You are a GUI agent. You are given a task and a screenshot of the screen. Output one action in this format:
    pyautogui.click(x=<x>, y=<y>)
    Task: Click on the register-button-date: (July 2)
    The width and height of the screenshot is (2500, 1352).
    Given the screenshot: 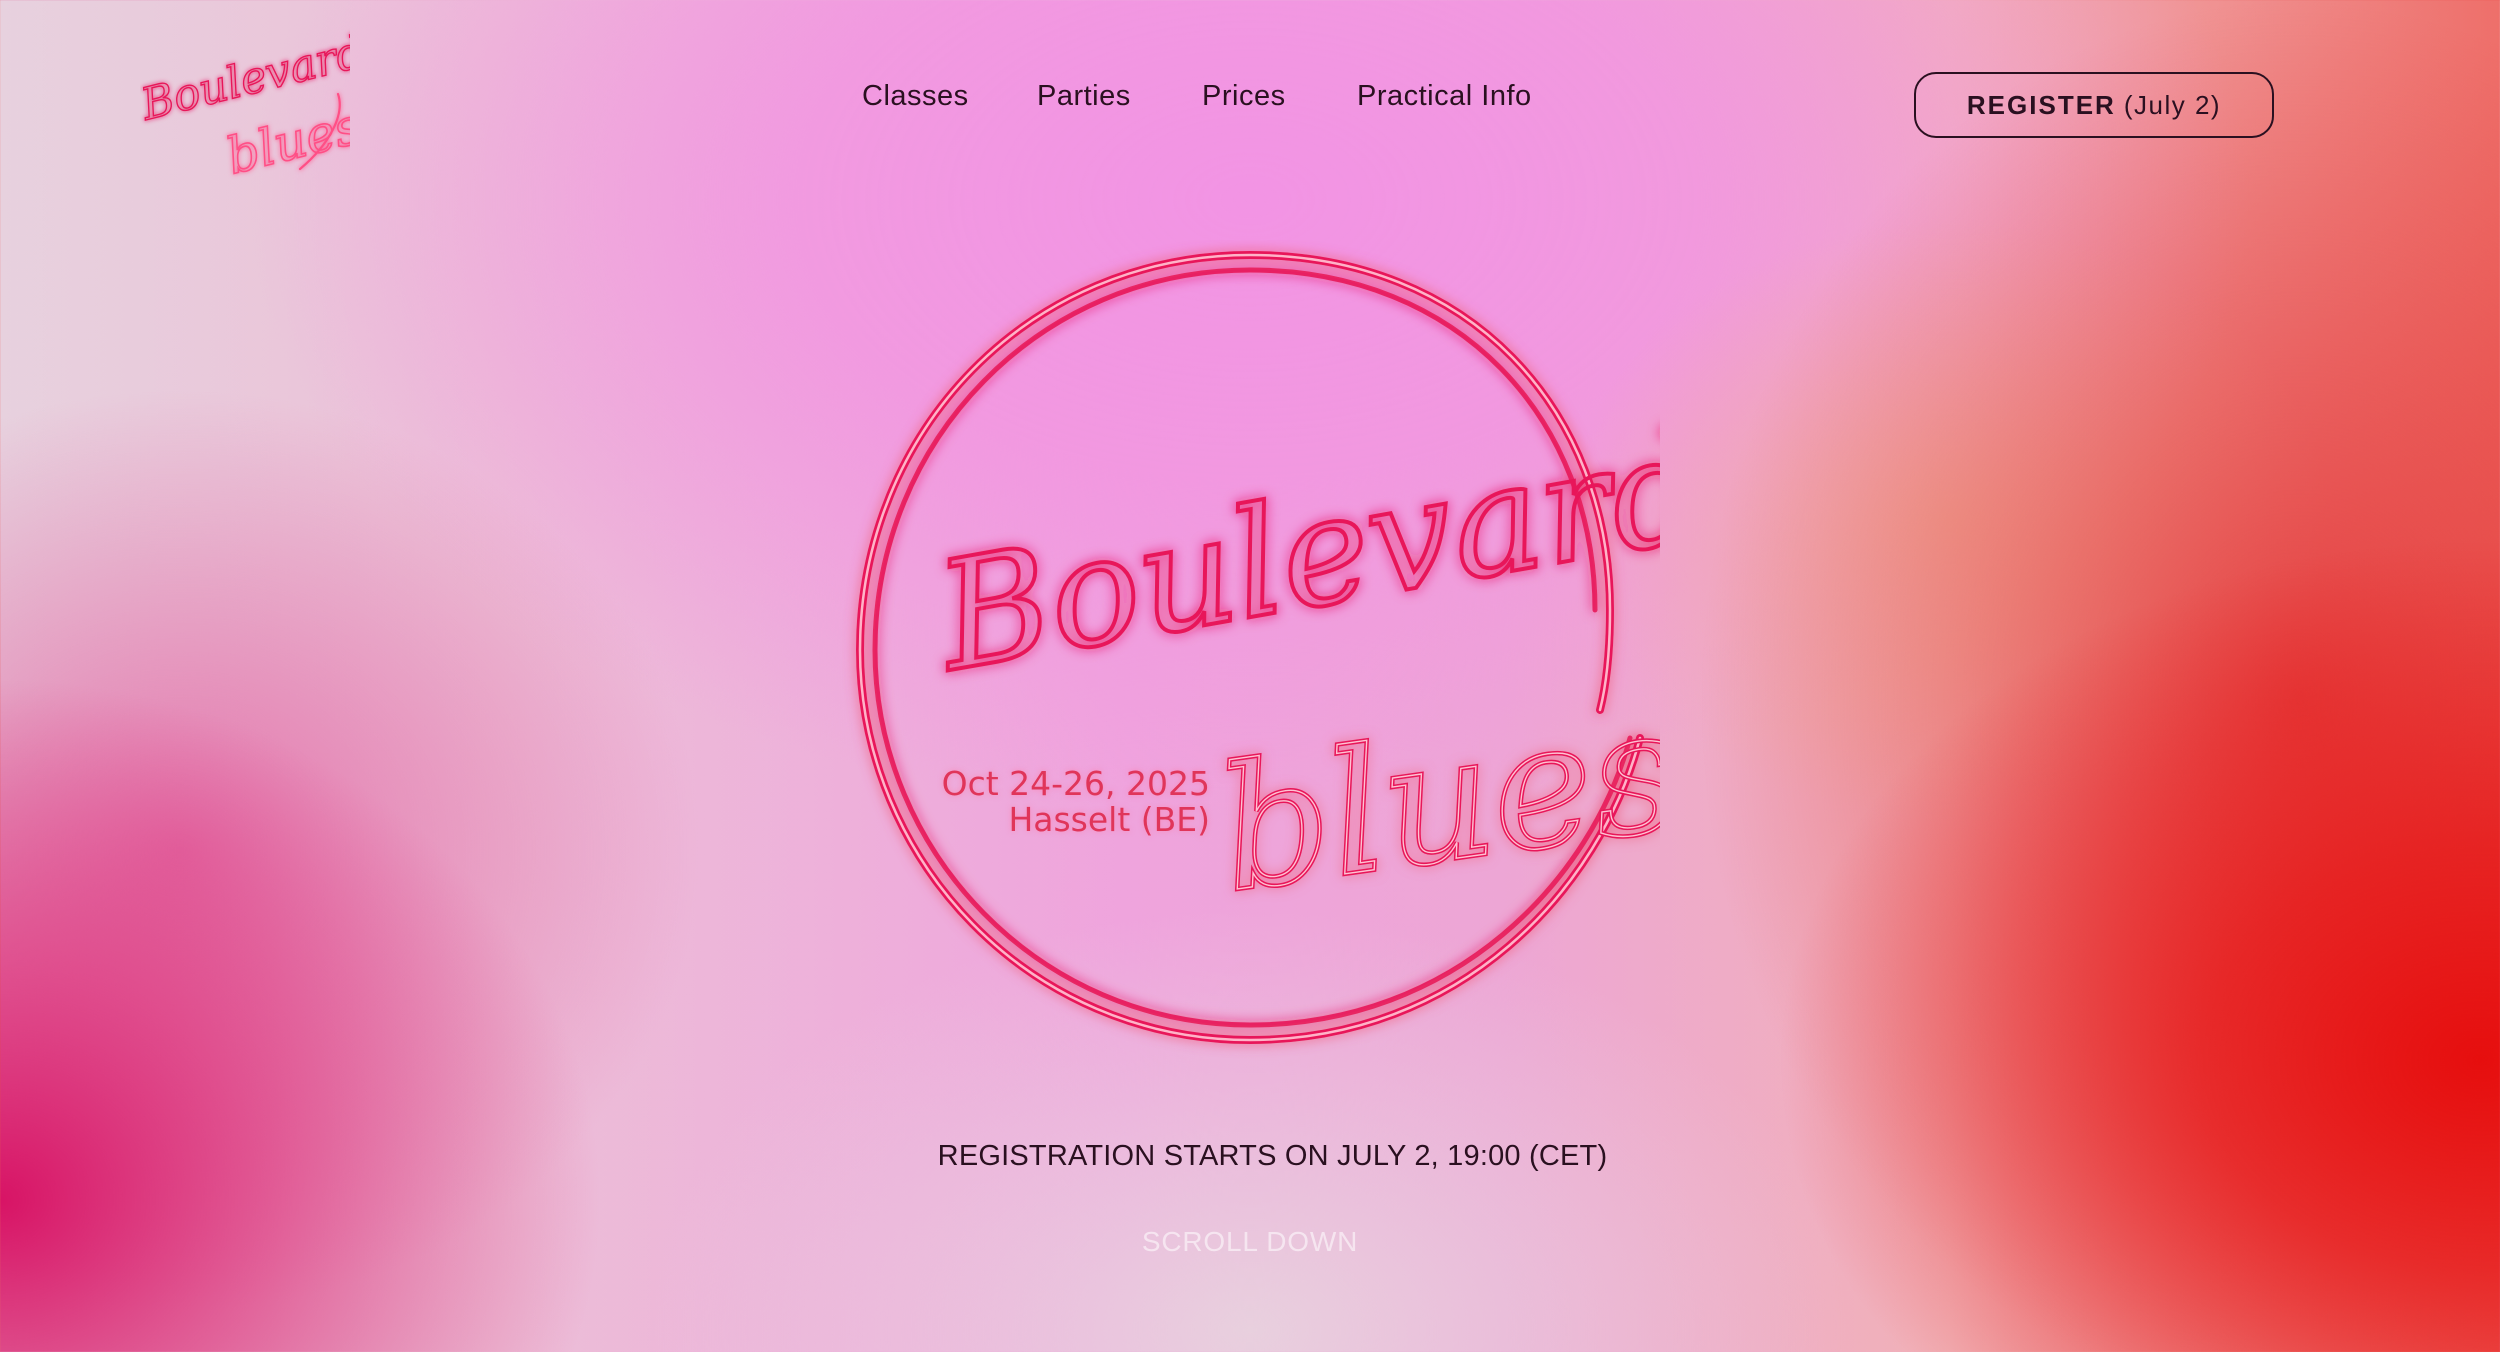 What is the action you would take?
    pyautogui.click(x=2172, y=104)
    